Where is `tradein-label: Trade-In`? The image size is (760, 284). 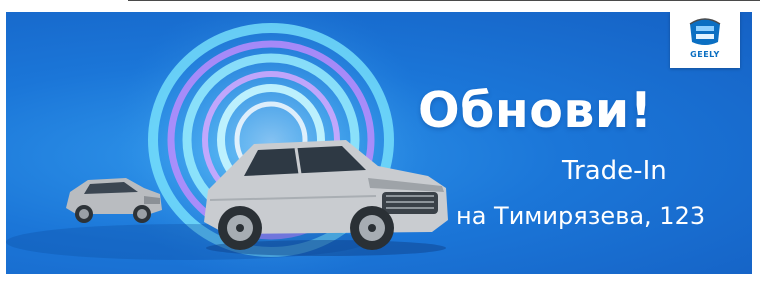
tradein-label: Trade-In is located at coordinates (614, 171).